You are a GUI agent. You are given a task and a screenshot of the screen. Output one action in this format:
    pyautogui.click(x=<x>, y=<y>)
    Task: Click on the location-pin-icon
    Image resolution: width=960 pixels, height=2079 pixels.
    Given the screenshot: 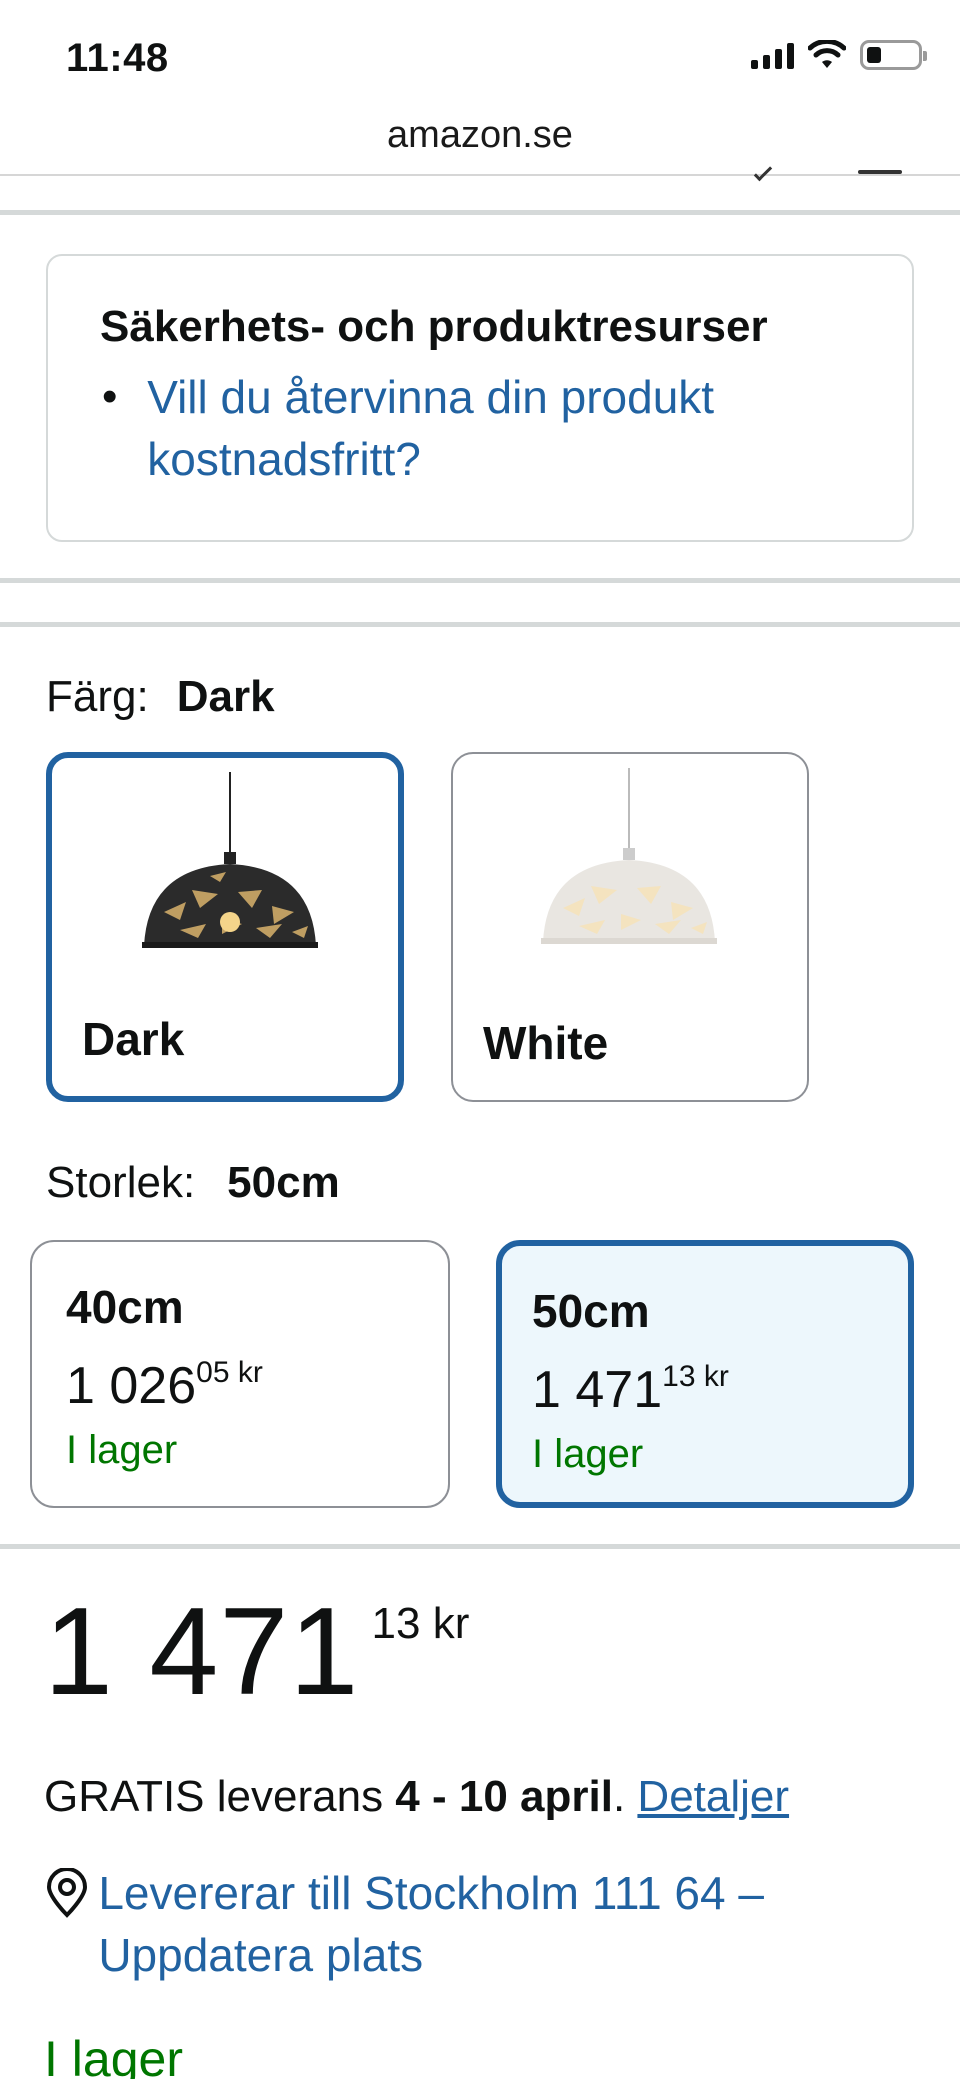 What is the action you would take?
    pyautogui.click(x=71, y=1924)
    